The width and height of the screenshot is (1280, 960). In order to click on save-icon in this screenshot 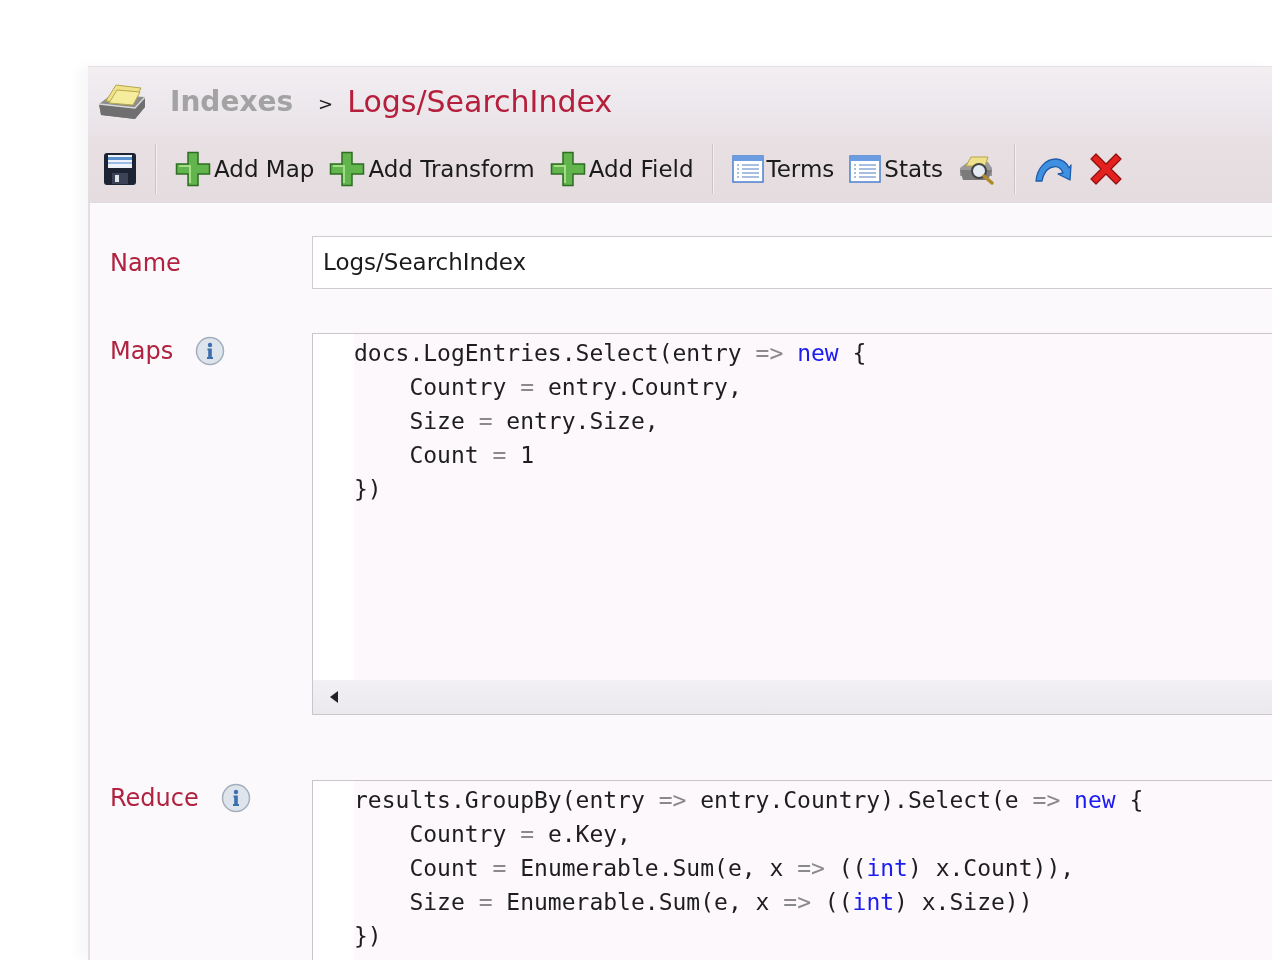, I will do `click(120, 168)`.